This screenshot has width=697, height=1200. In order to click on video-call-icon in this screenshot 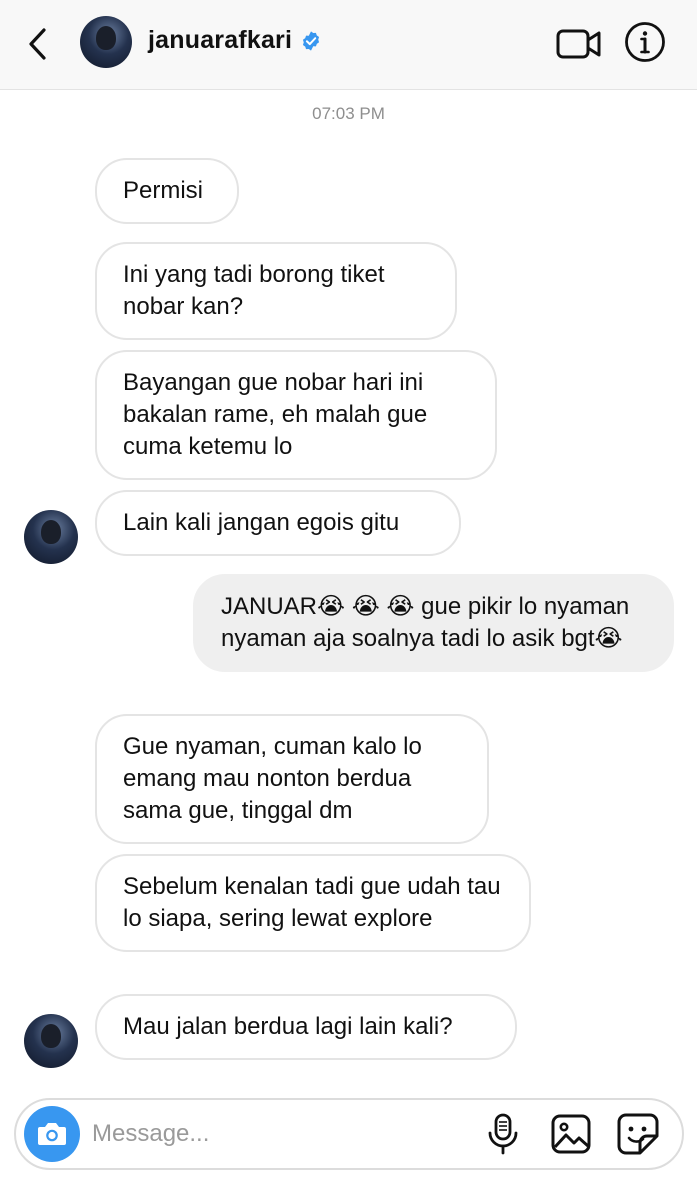, I will do `click(579, 44)`.